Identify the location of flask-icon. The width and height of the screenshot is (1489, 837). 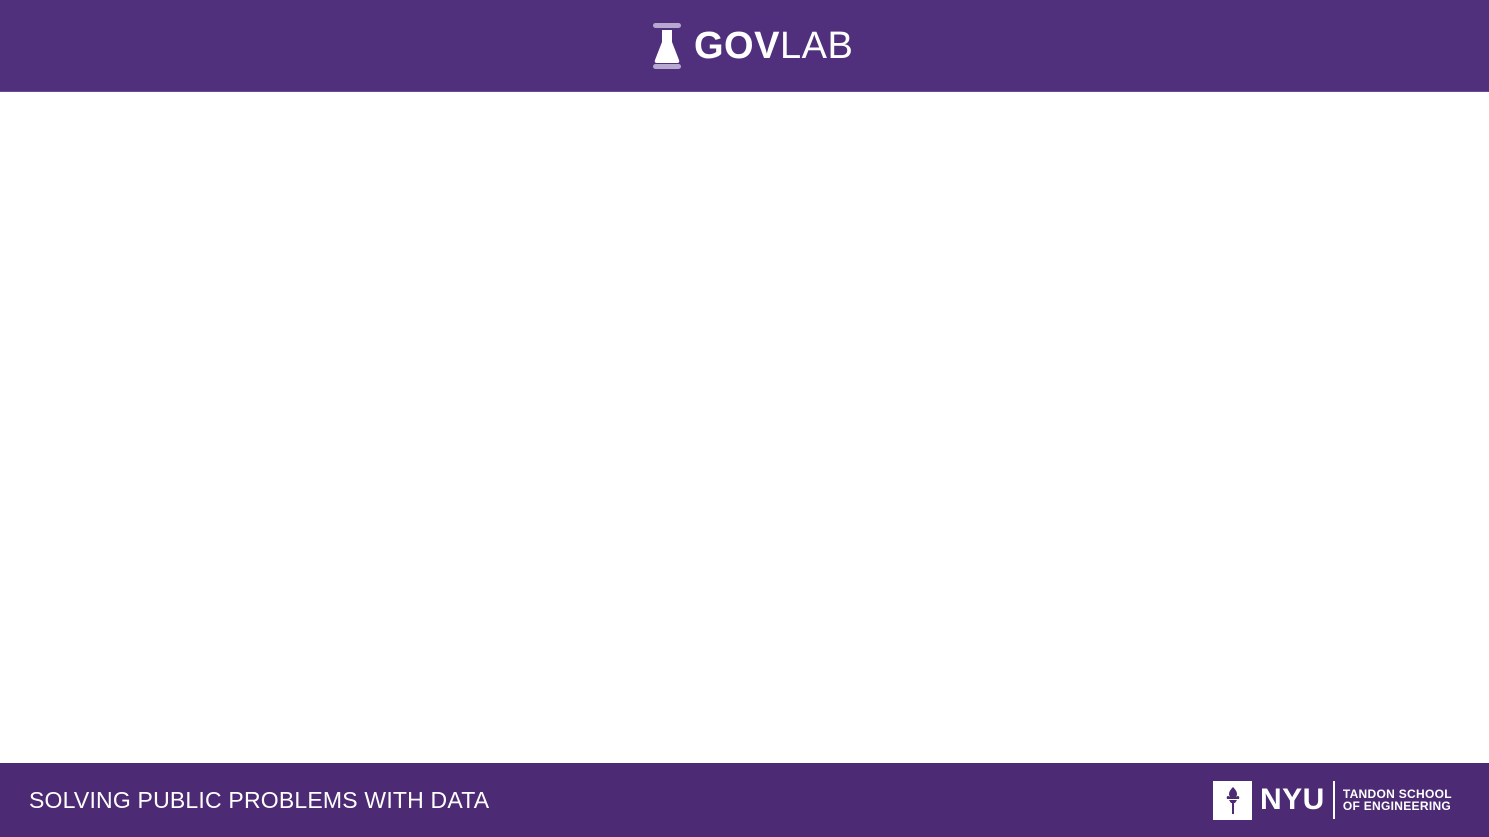
(667, 46).